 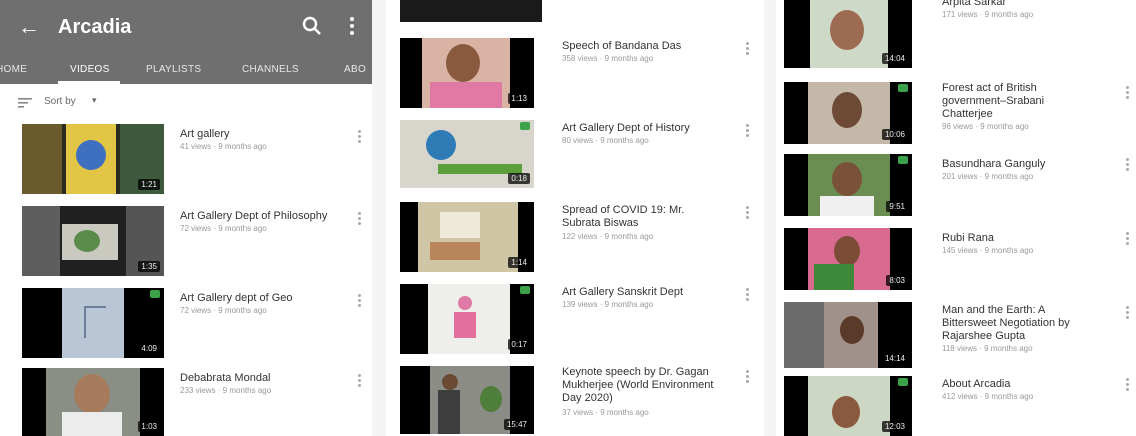 What do you see at coordinates (894, 358) in the screenshot?
I see `video-duration: 14:14` at bounding box center [894, 358].